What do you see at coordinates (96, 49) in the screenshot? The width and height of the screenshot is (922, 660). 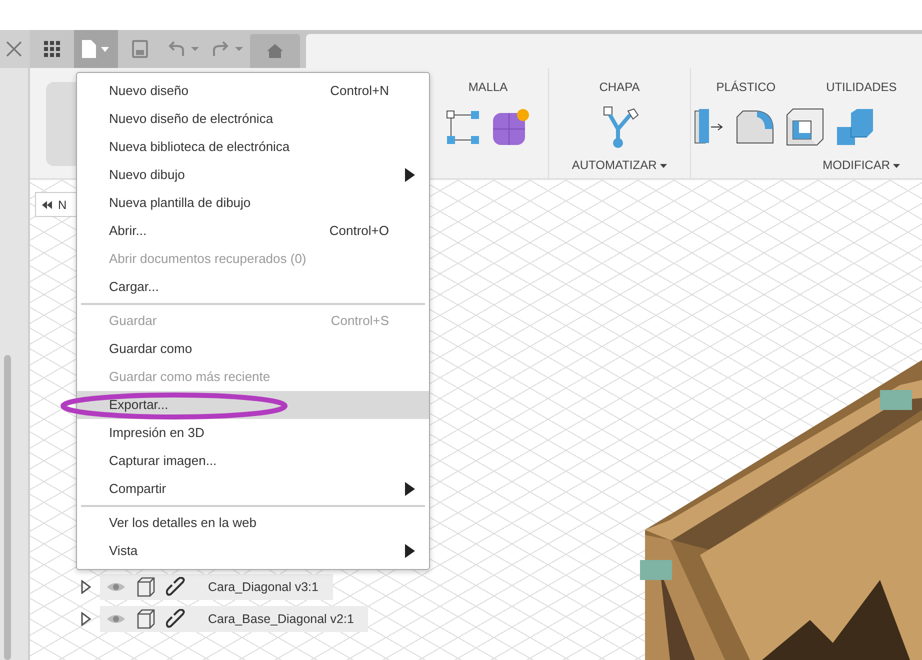 I see `document-icon` at bounding box center [96, 49].